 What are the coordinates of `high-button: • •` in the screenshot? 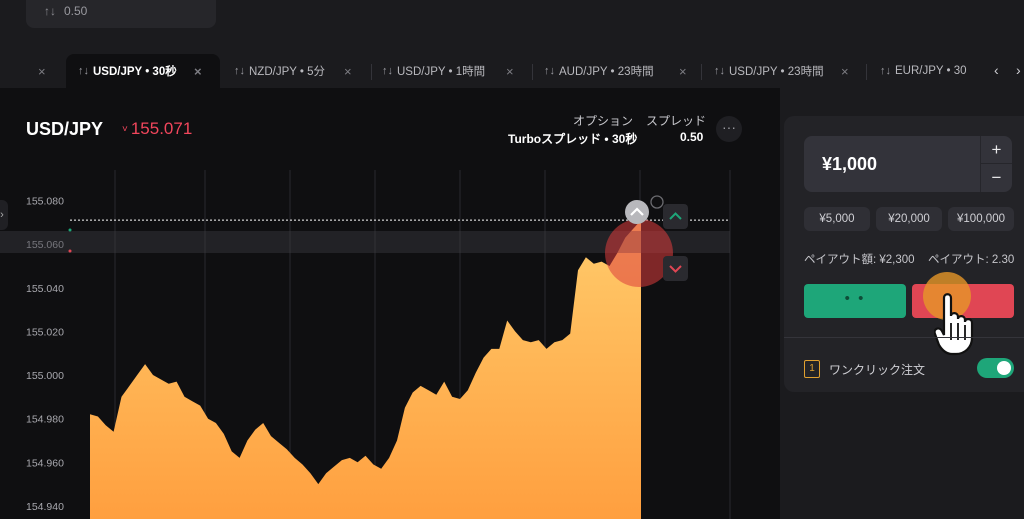 It's located at (855, 301).